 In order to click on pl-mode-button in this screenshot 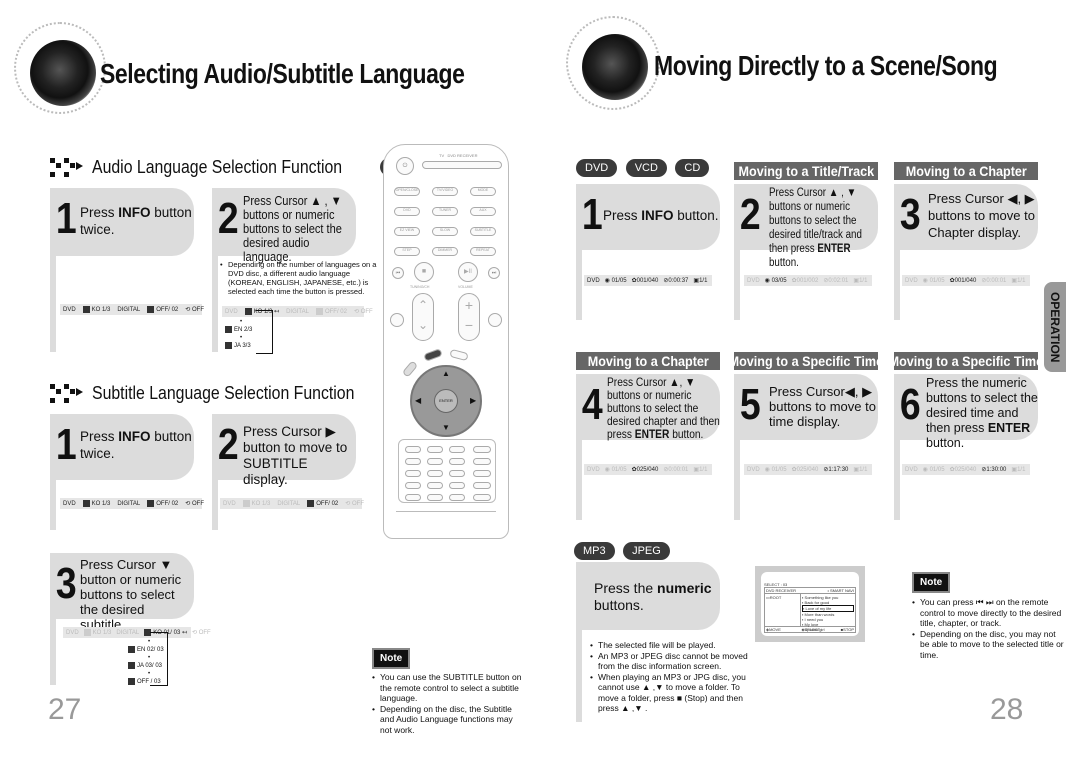, I will do `click(397, 320)`.